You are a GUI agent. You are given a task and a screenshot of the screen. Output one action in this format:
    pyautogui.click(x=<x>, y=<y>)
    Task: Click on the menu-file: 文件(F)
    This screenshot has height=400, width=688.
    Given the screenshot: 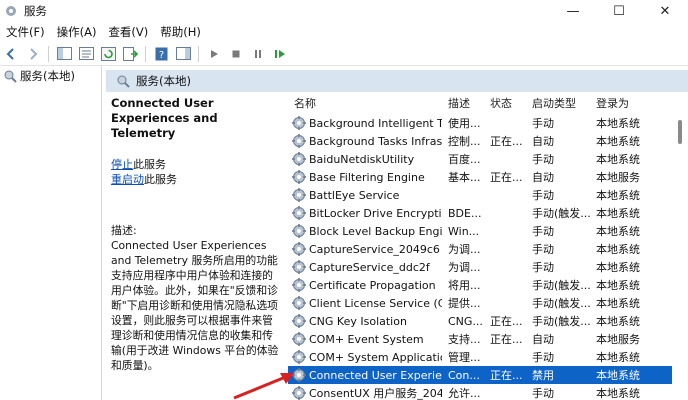 What is the action you would take?
    pyautogui.click(x=25, y=32)
    